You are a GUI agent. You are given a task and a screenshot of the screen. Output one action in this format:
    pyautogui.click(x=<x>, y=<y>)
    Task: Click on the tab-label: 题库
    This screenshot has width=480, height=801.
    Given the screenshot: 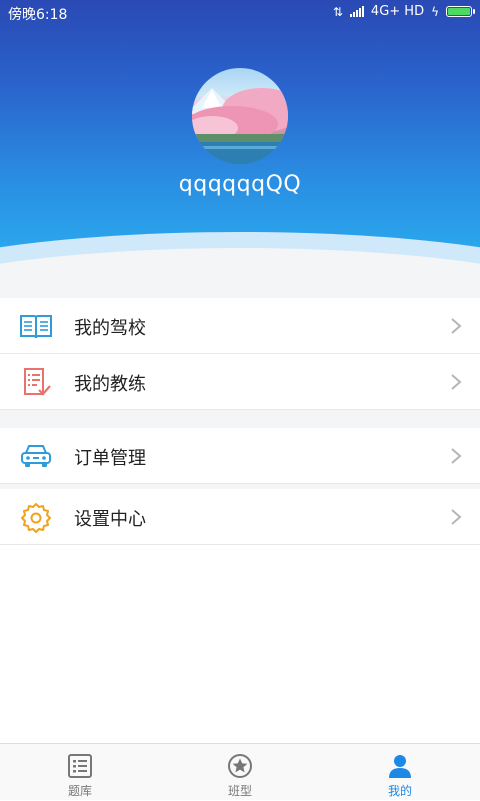 What is the action you would take?
    pyautogui.click(x=79, y=791)
    